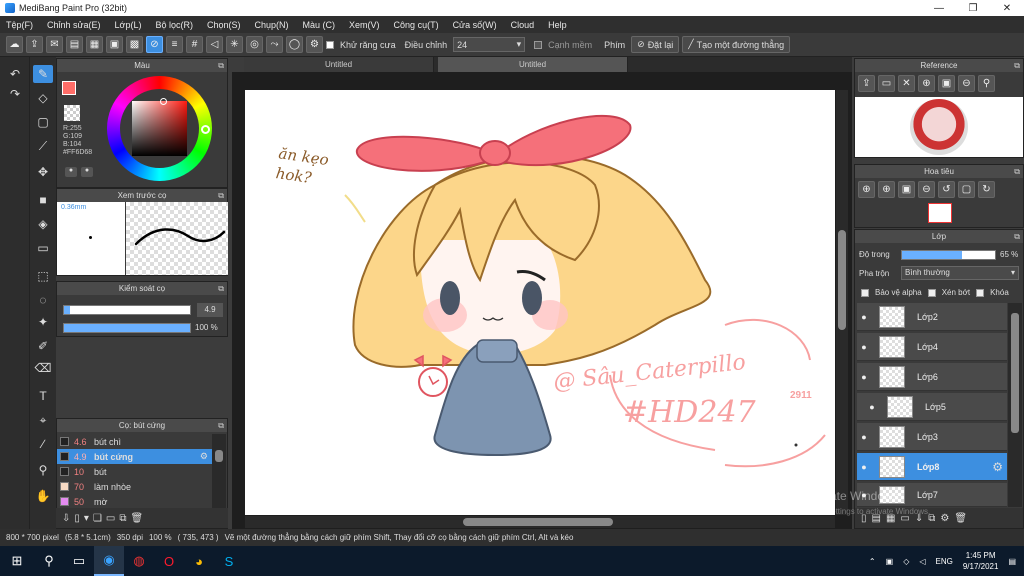 This screenshot has height=576, width=1024. Describe the element at coordinates (97, 518) in the screenshot. I see `copy-icon: ❏` at that location.